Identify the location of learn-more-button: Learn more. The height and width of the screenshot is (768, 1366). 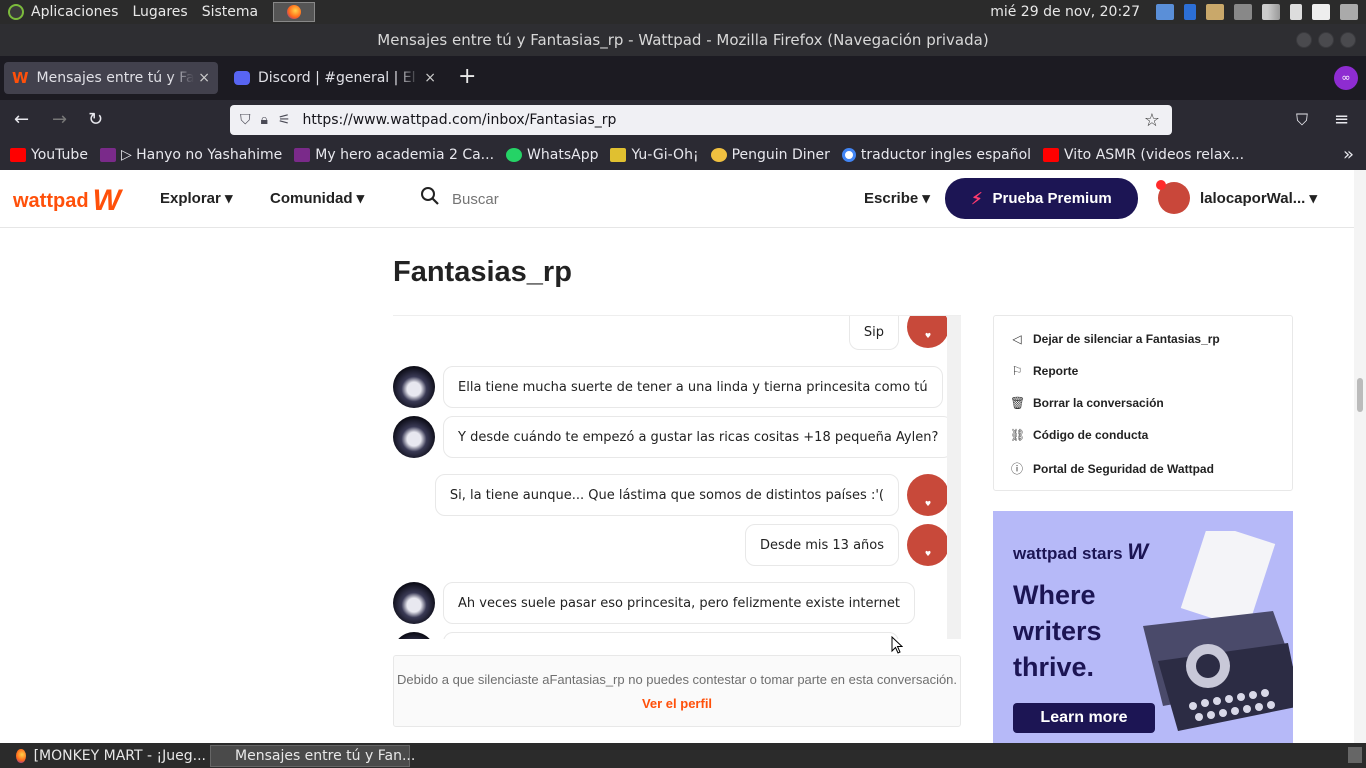
(1084, 718).